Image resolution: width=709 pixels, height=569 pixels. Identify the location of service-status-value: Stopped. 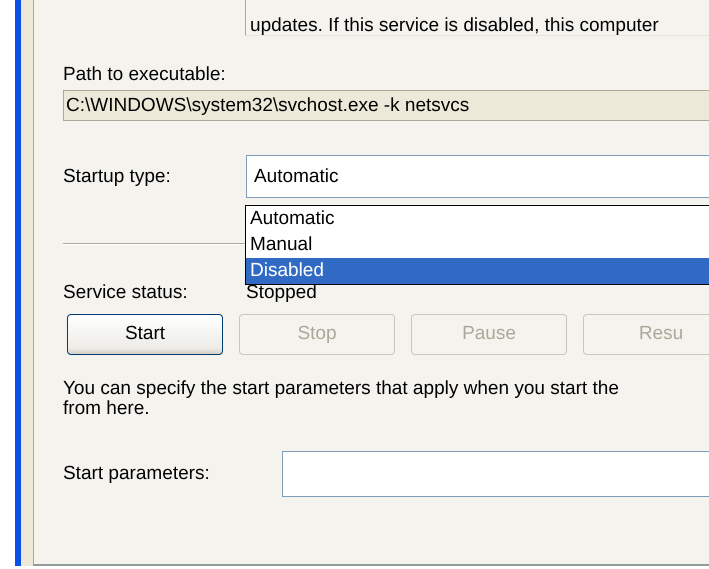
(281, 293).